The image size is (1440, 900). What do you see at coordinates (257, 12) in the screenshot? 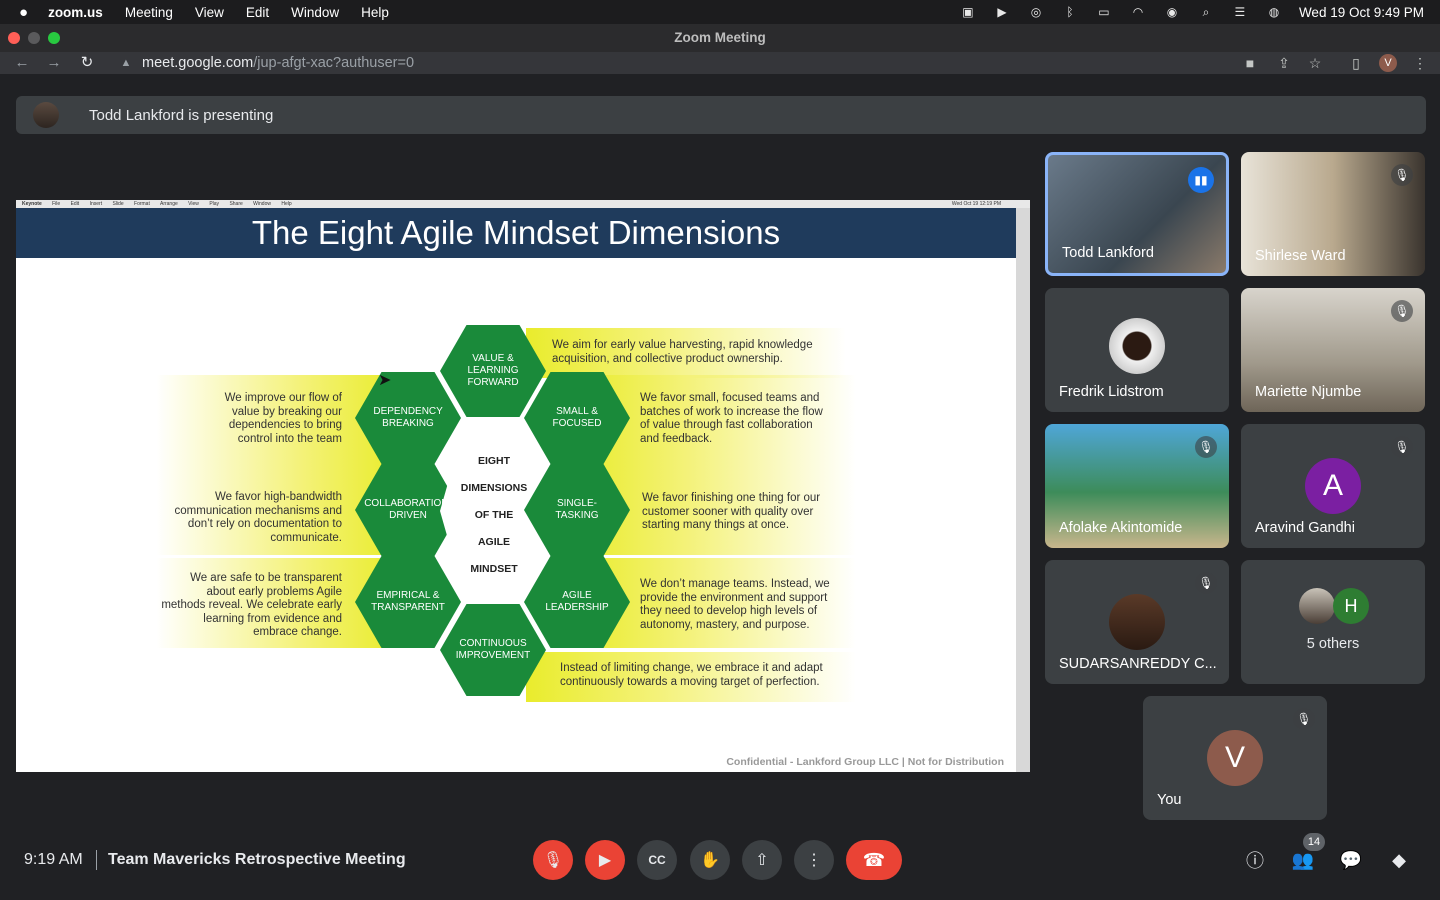
I see `menu-edit: Edit` at bounding box center [257, 12].